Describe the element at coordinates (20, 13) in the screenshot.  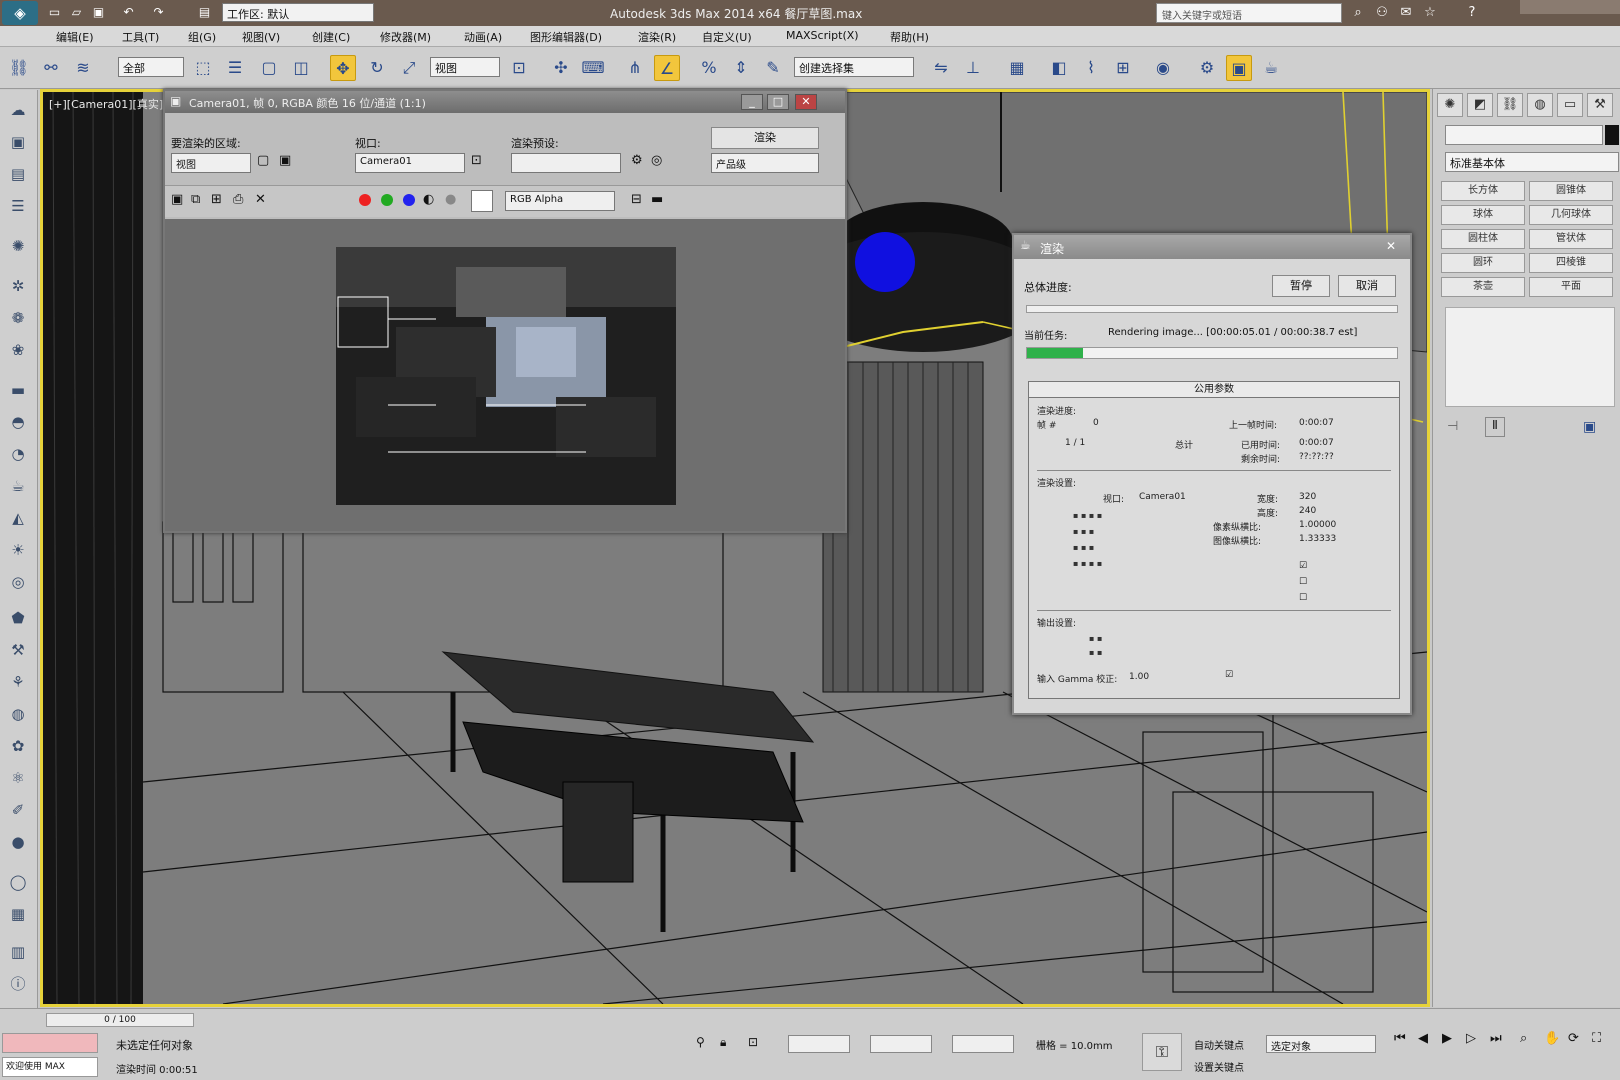
I see `app-menu-button: ◈` at that location.